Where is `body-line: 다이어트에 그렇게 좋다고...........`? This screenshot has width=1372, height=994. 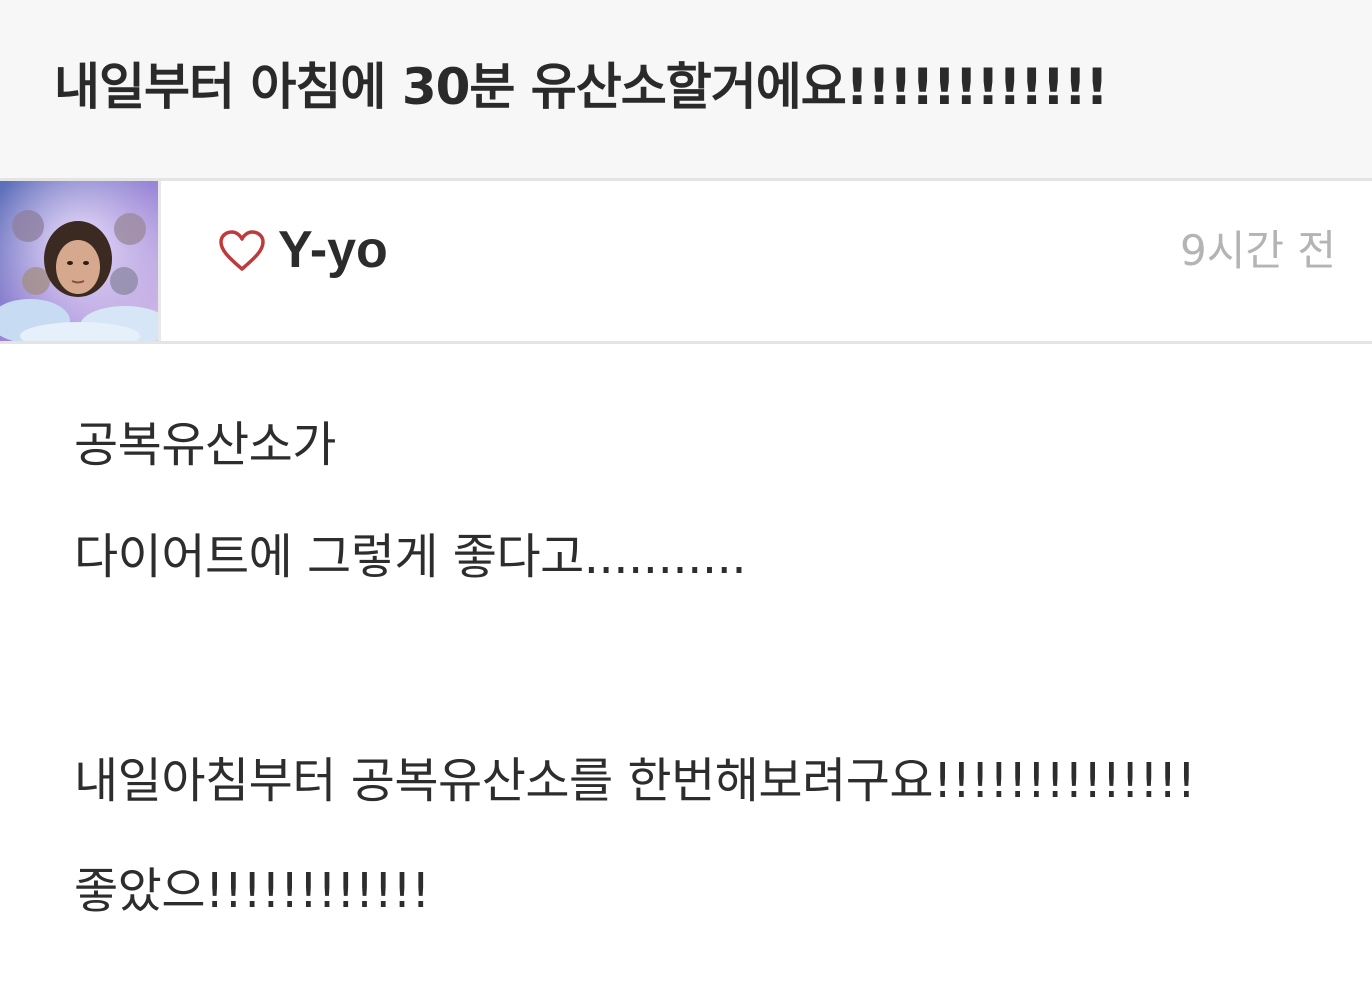 body-line: 다이어트에 그렇게 좋다고........... is located at coordinates (410, 557).